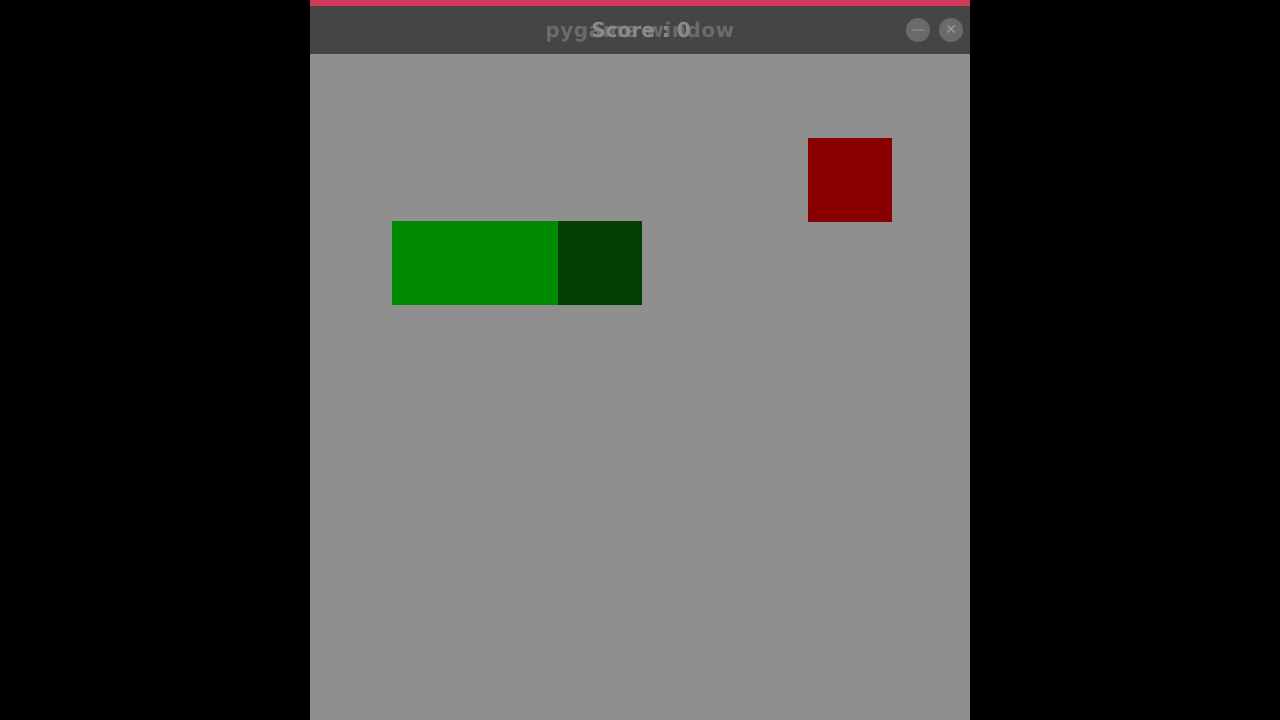 The height and width of the screenshot is (720, 1280). What do you see at coordinates (850, 180) in the screenshot?
I see `food` at bounding box center [850, 180].